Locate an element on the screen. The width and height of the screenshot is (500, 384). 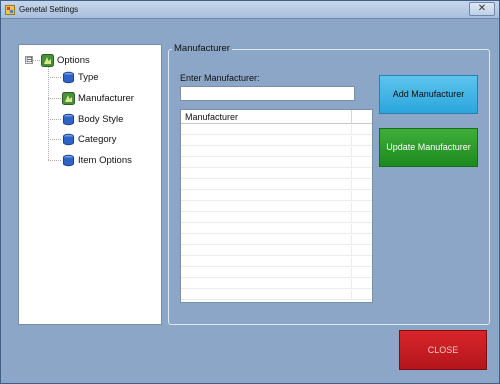
grid-column-manufacturer: Manufacturer is located at coordinates (211, 117).